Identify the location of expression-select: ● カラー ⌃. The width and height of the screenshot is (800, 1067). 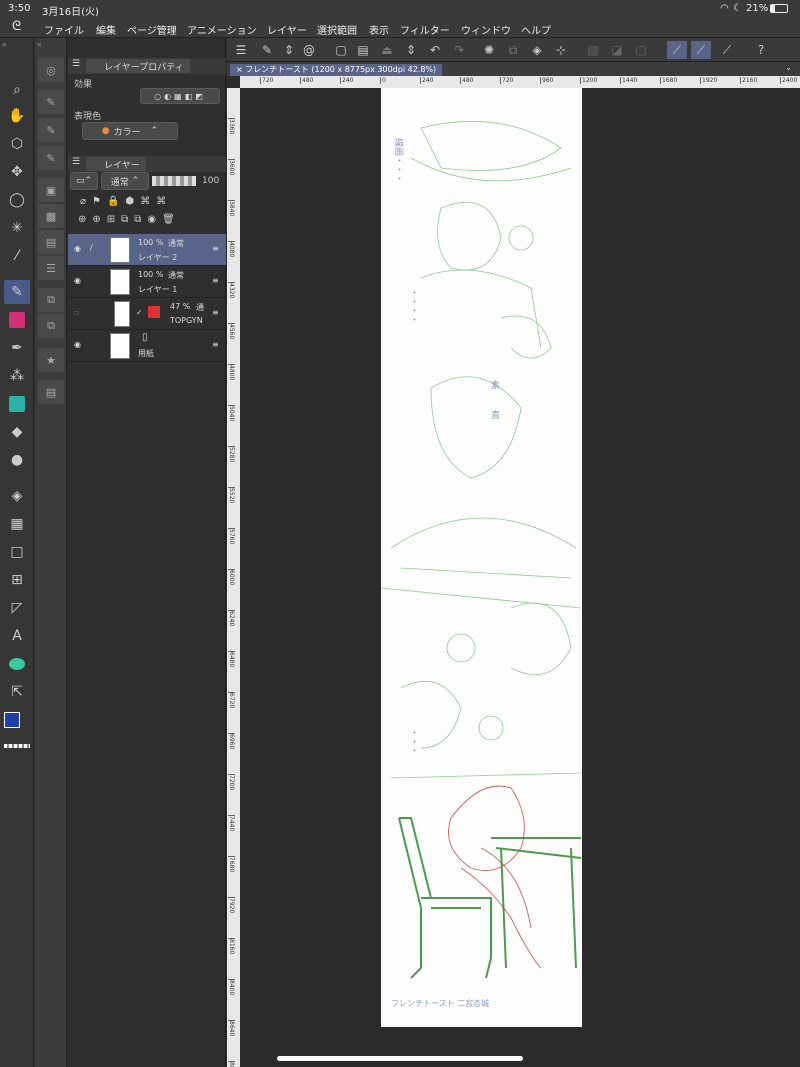
(130, 131).